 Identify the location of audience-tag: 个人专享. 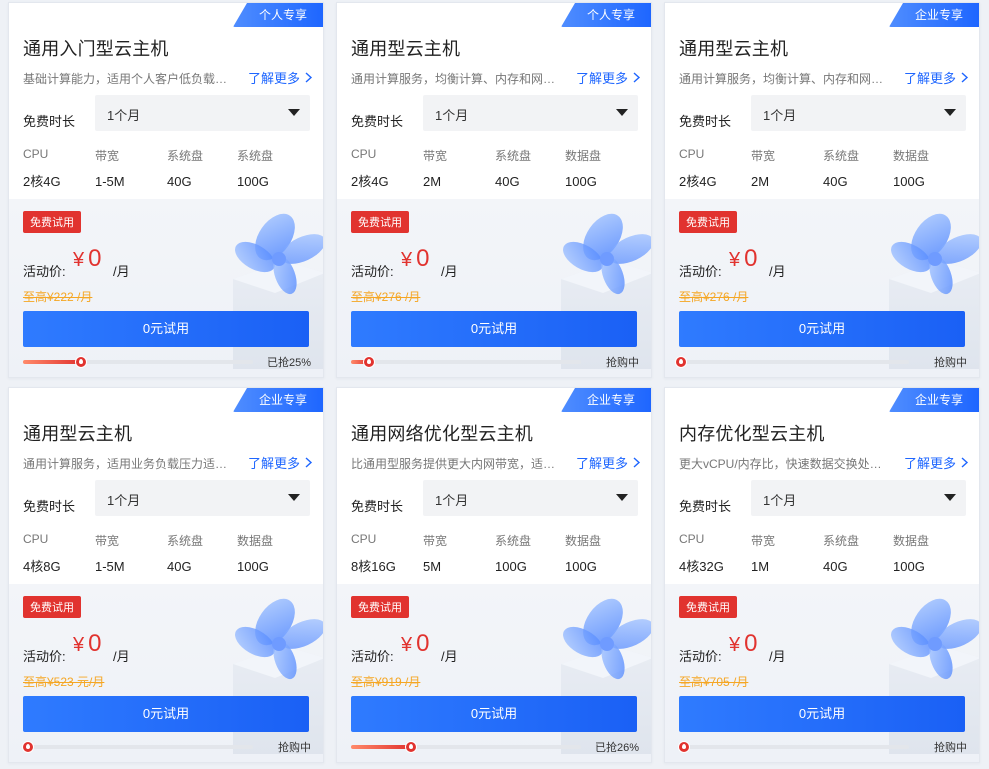
(606, 15).